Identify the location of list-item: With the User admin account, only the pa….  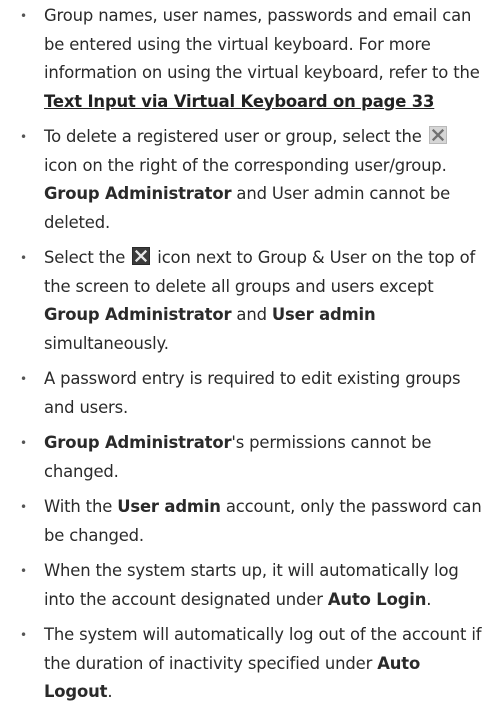
(252, 521).